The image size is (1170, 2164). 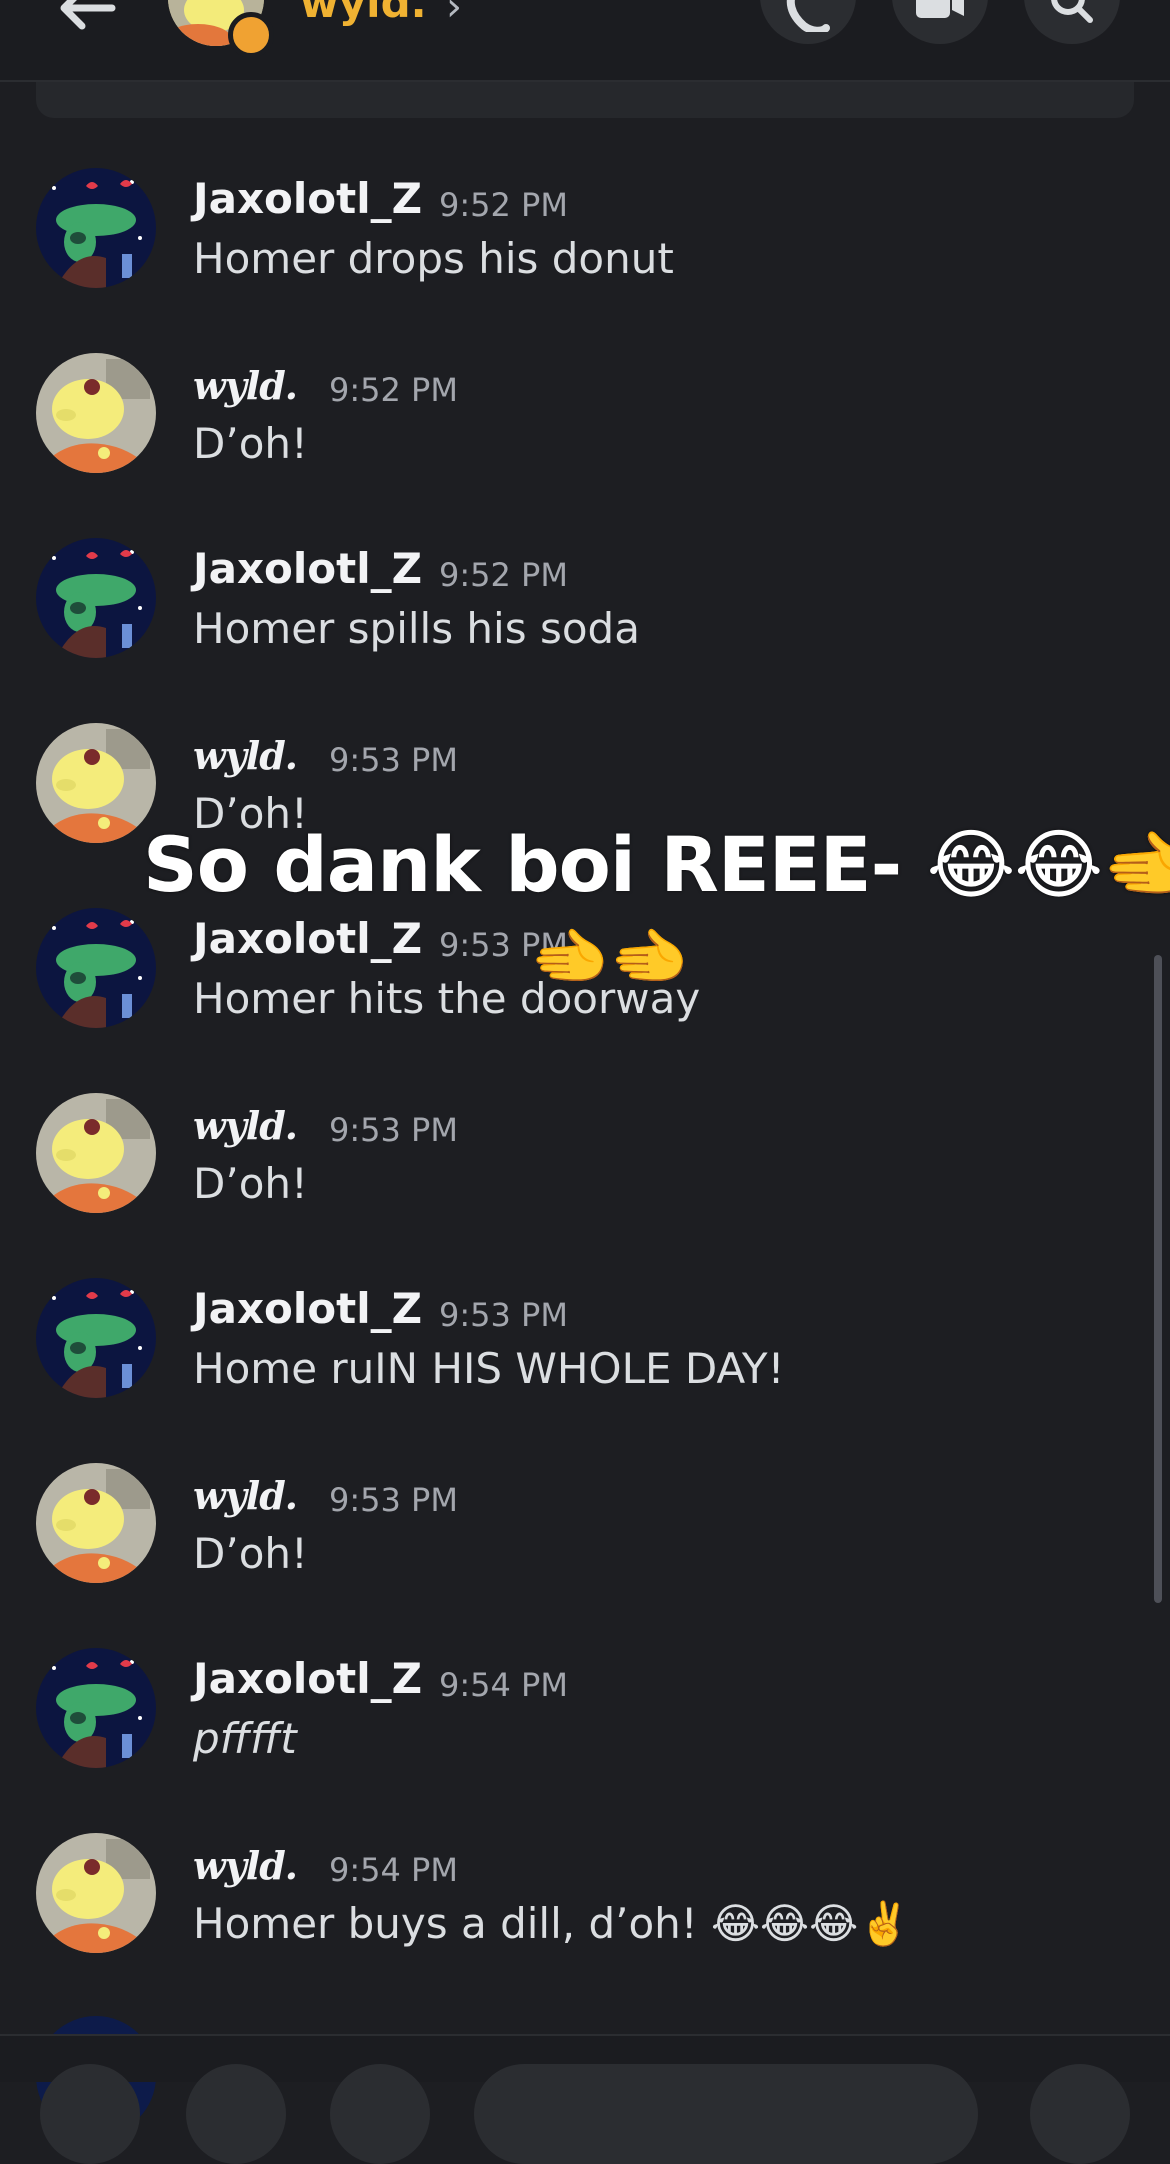 I want to click on message-input, so click(x=726, y=2114).